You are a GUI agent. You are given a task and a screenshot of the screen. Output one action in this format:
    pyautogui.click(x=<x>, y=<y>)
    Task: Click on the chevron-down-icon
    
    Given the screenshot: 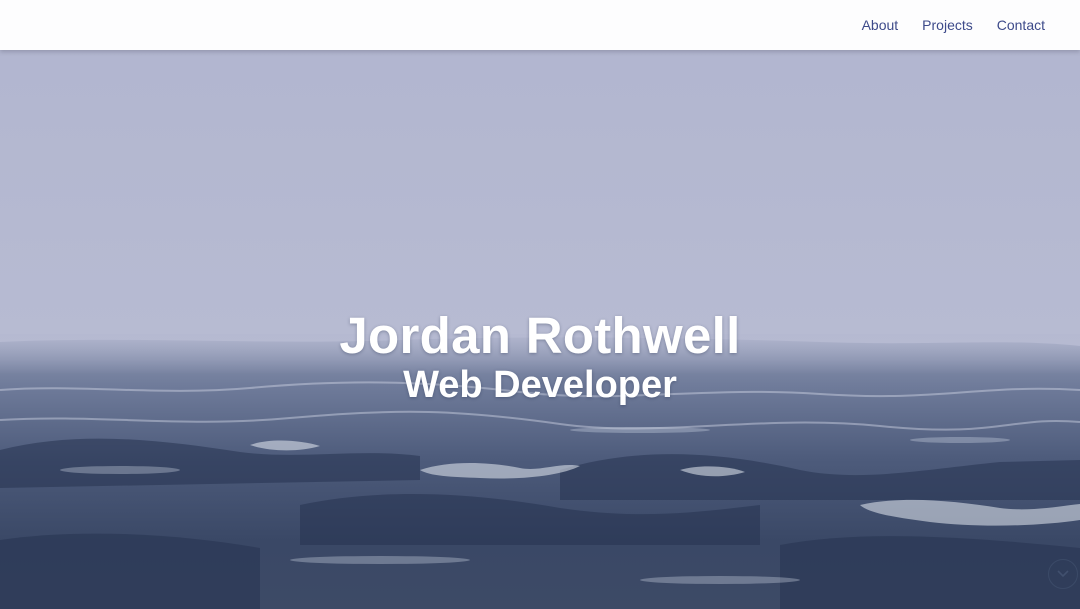 What is the action you would take?
    pyautogui.click(x=1063, y=574)
    